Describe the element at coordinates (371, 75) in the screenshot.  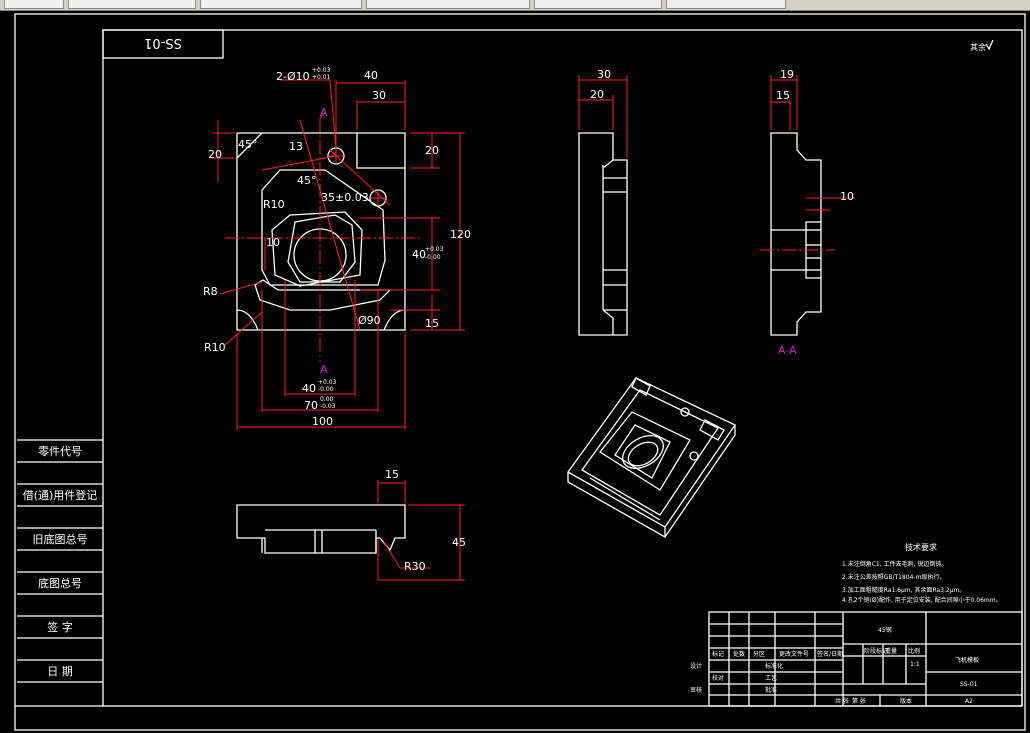
I see `dim-top-40: 40` at that location.